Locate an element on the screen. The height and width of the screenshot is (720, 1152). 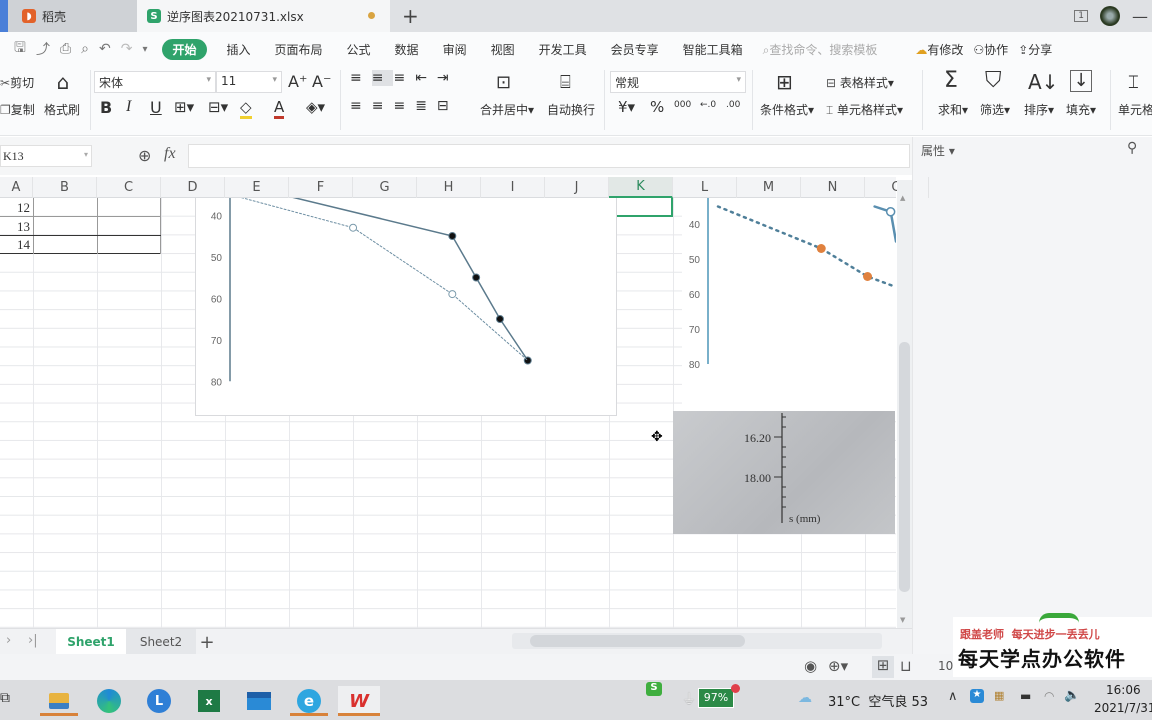
format-painter-button: 格式刷 is located at coordinates (62, 109).